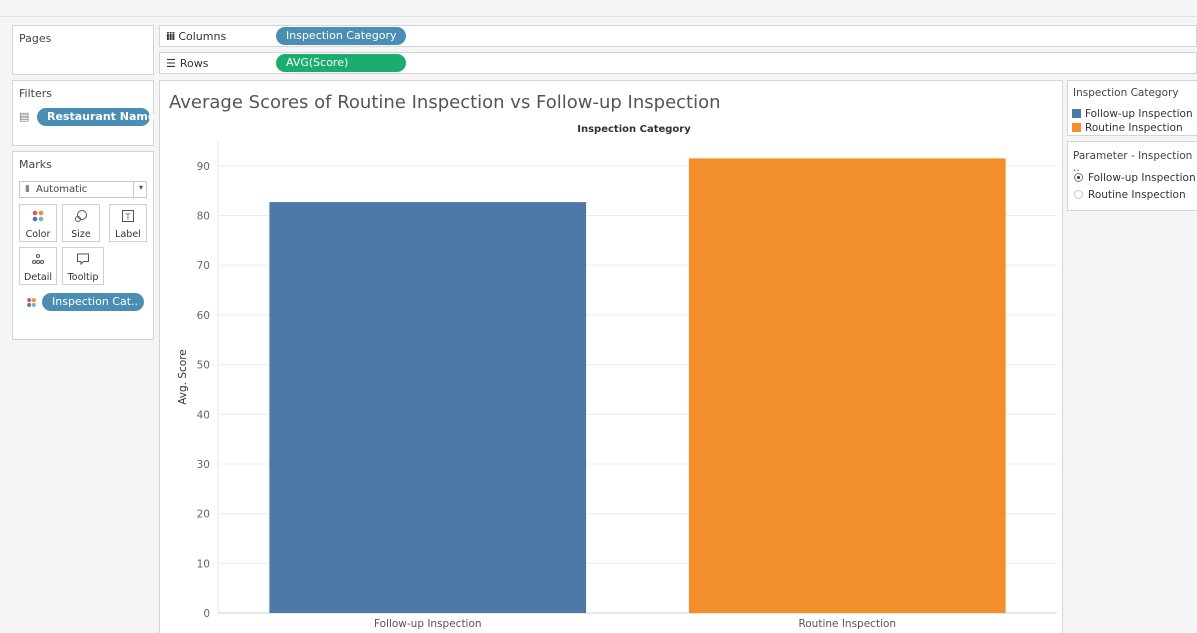 The image size is (1197, 633). I want to click on color-field-icon, so click(31, 304).